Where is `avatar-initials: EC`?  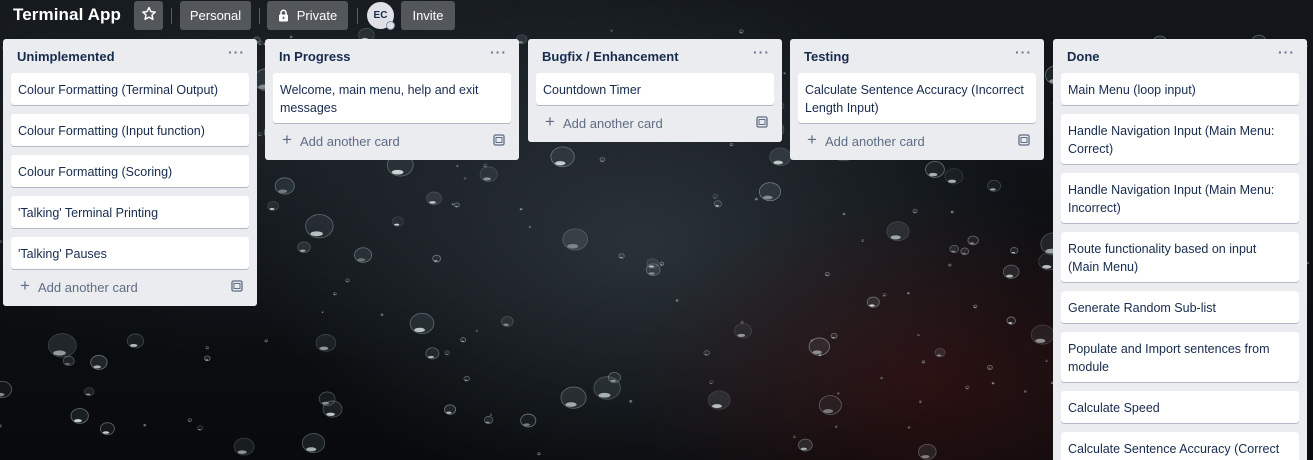 avatar-initials: EC is located at coordinates (380, 15).